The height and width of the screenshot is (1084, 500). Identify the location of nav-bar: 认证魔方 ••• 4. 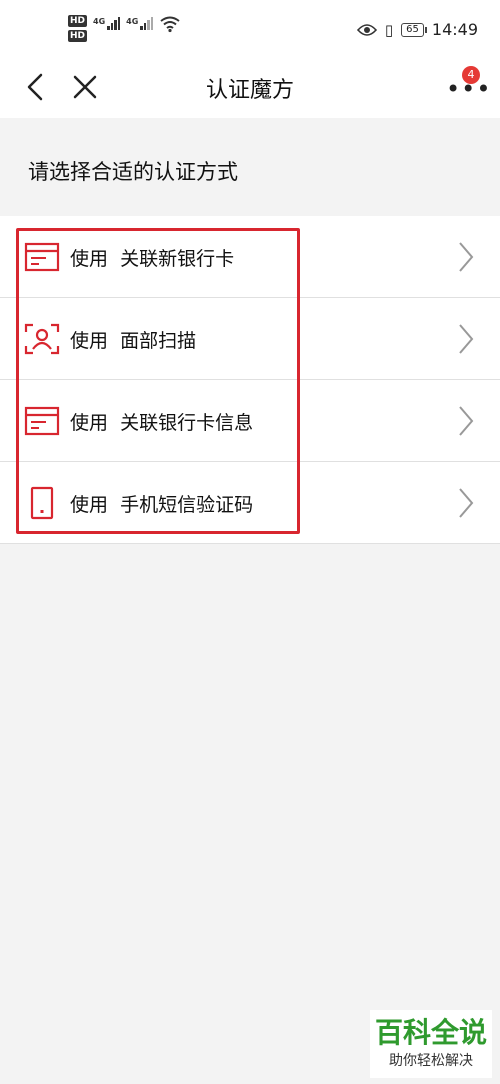
(250, 89).